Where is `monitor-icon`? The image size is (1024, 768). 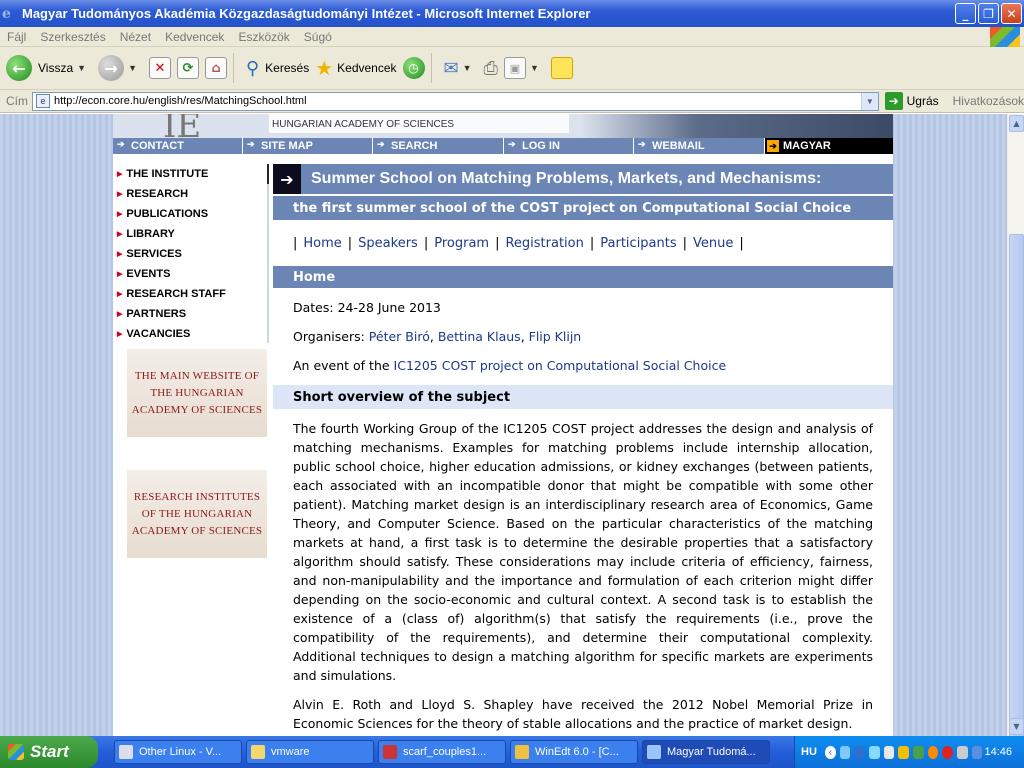 monitor-icon is located at coordinates (889, 752).